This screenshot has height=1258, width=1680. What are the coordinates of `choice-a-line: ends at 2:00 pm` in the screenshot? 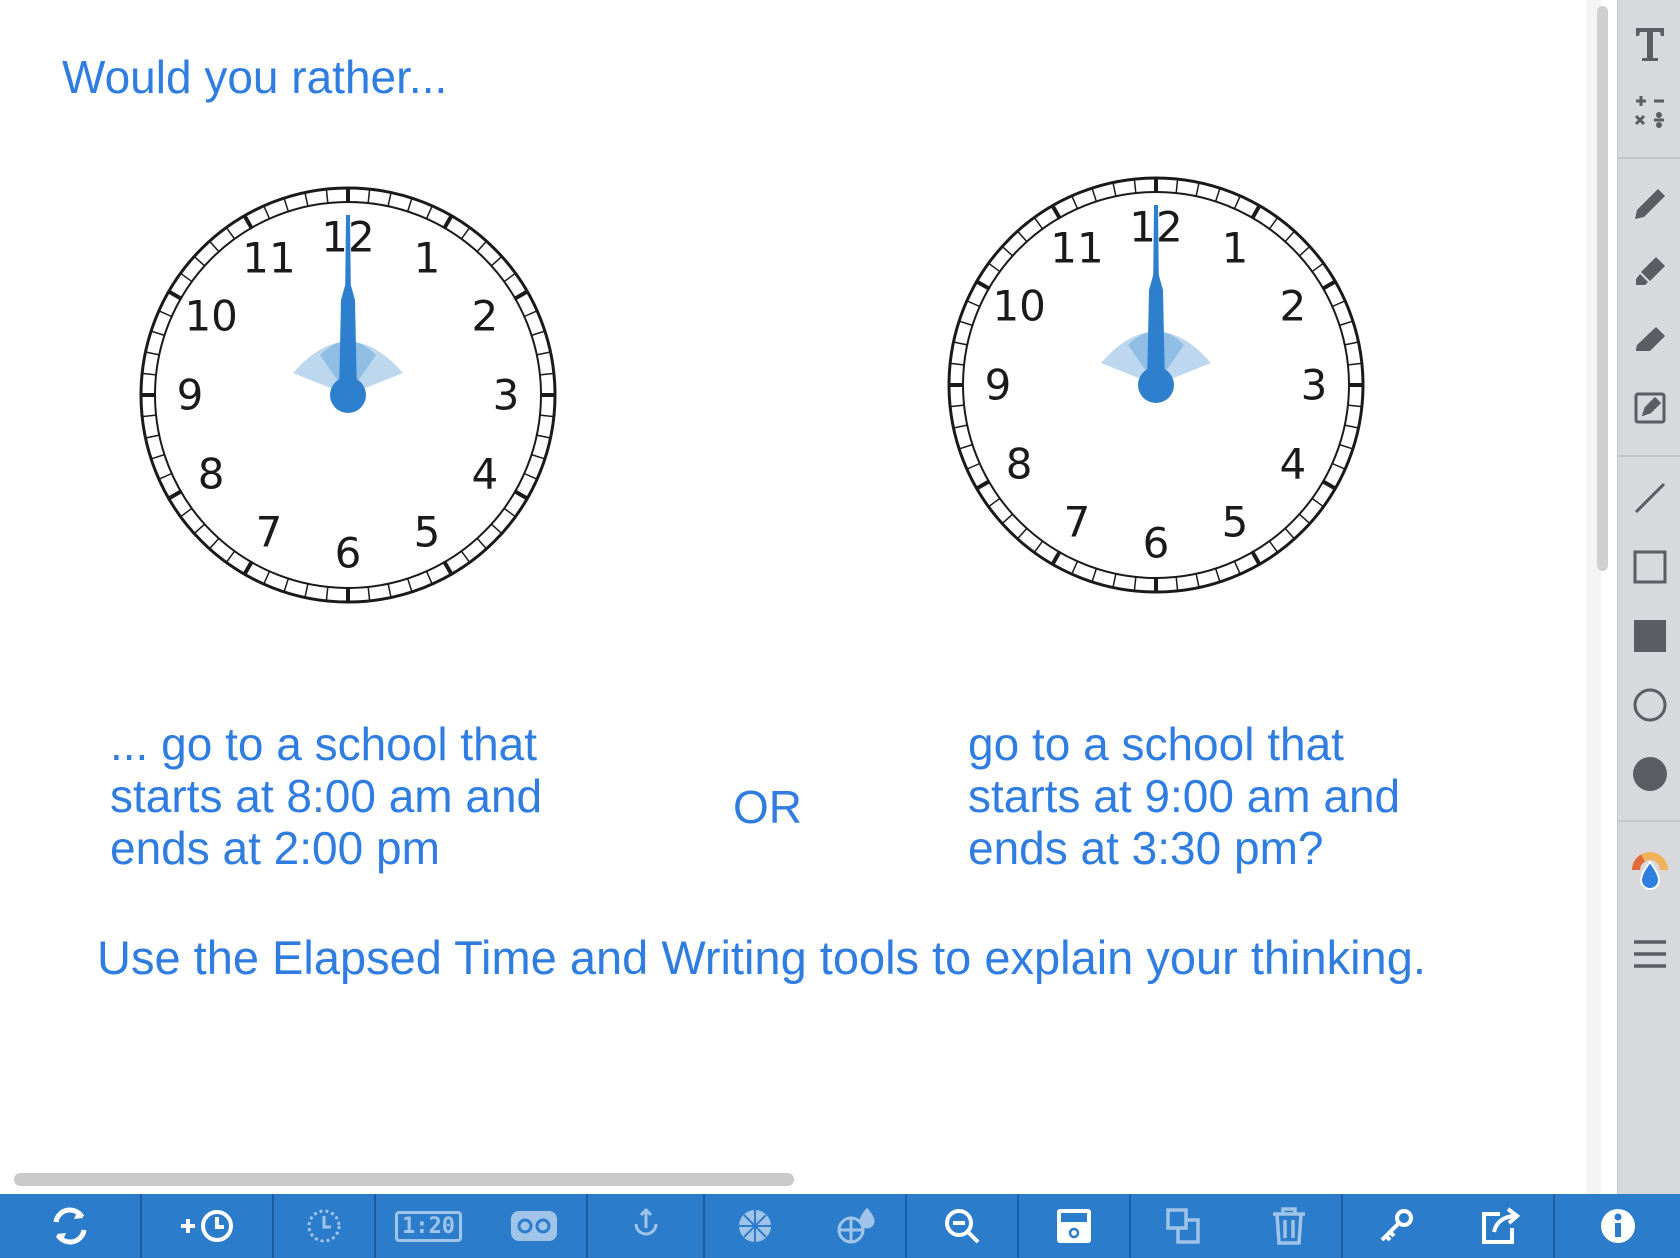 It's located at (275, 848).